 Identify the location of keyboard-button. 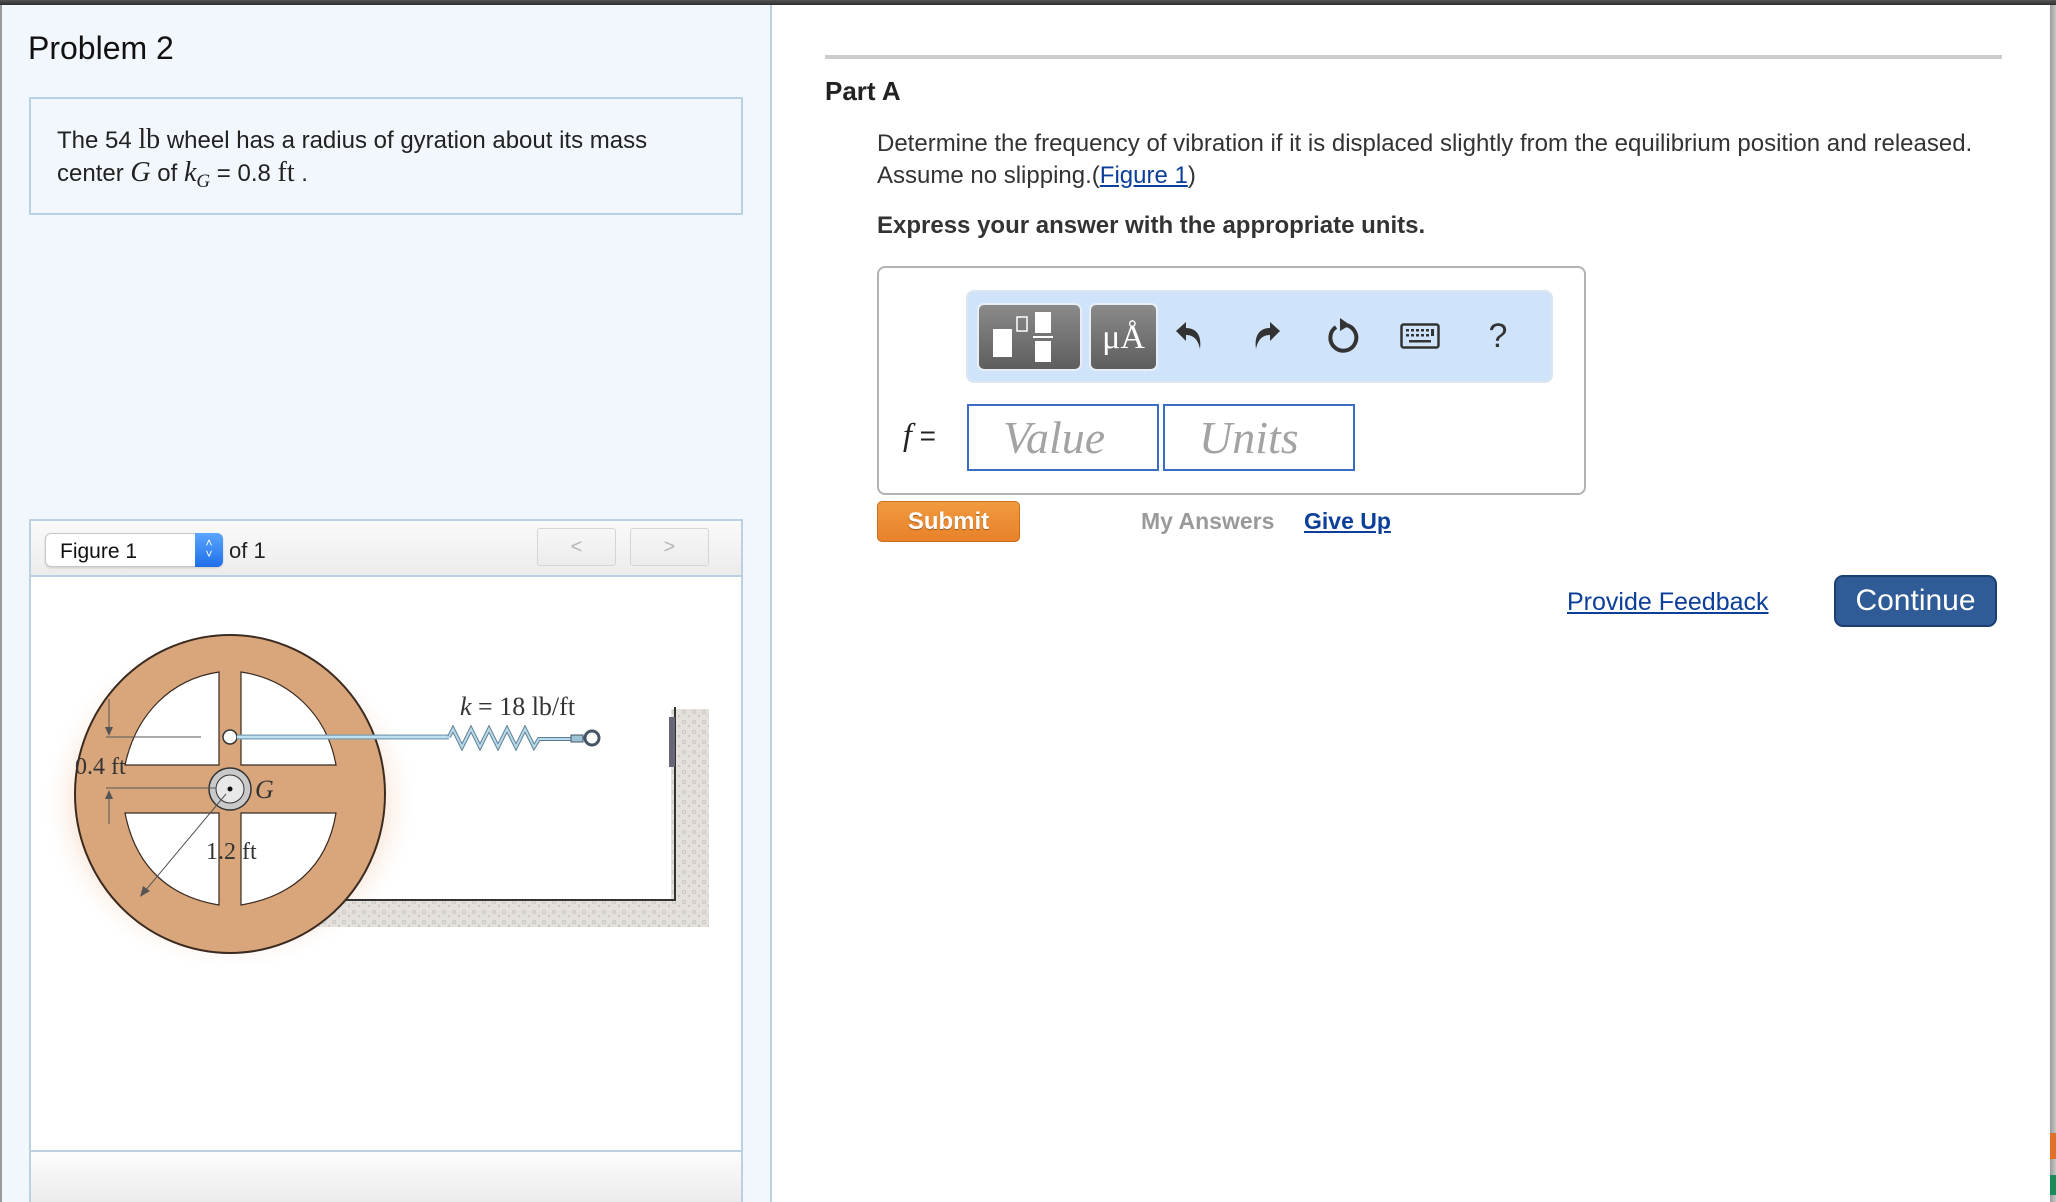
(1420, 336).